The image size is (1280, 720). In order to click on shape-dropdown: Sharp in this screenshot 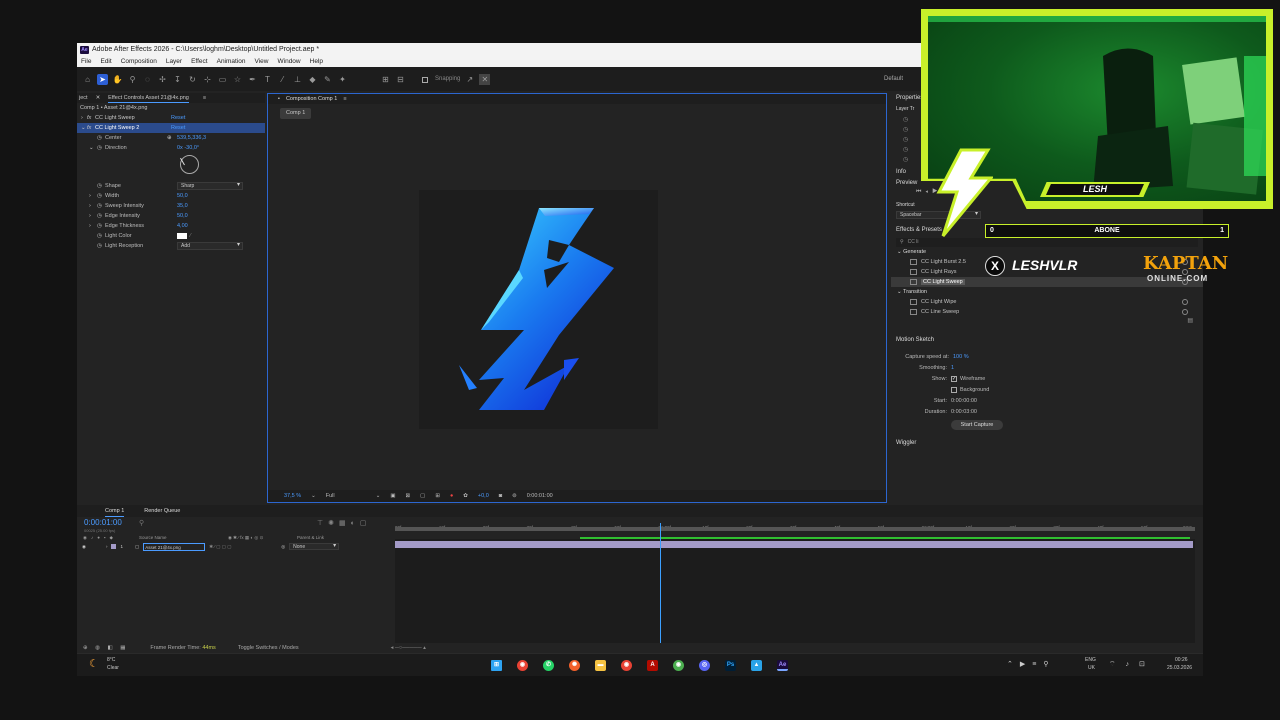, I will do `click(210, 186)`.